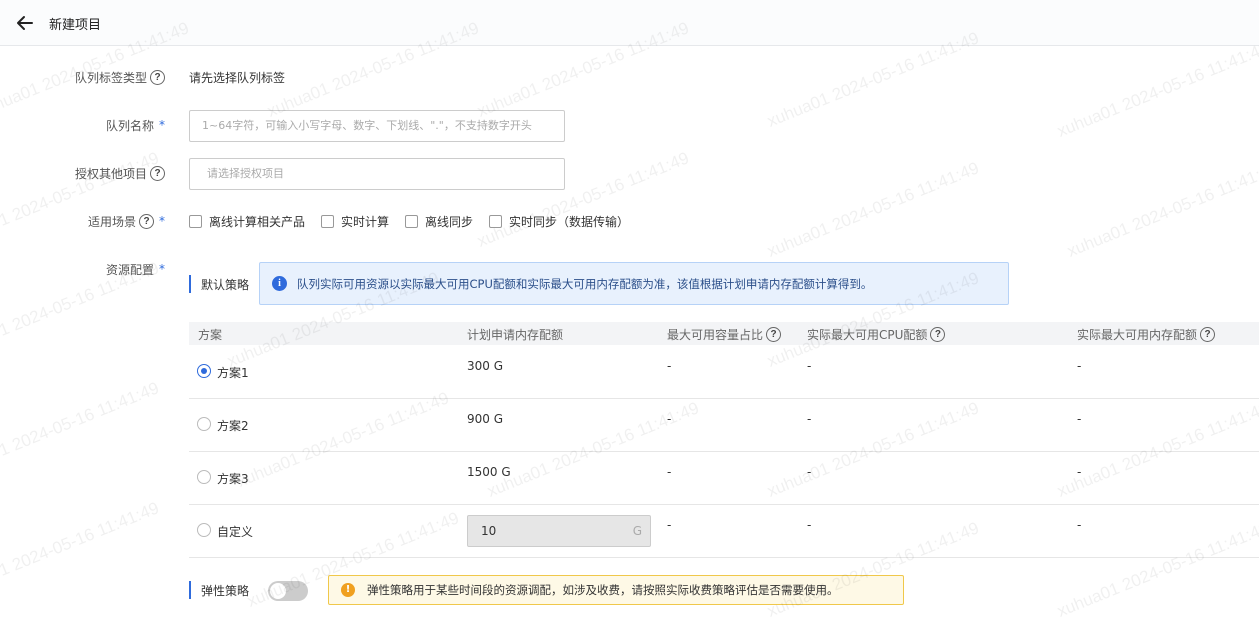 The height and width of the screenshot is (634, 1259). What do you see at coordinates (288, 591) in the screenshot?
I see `elastic-toggle` at bounding box center [288, 591].